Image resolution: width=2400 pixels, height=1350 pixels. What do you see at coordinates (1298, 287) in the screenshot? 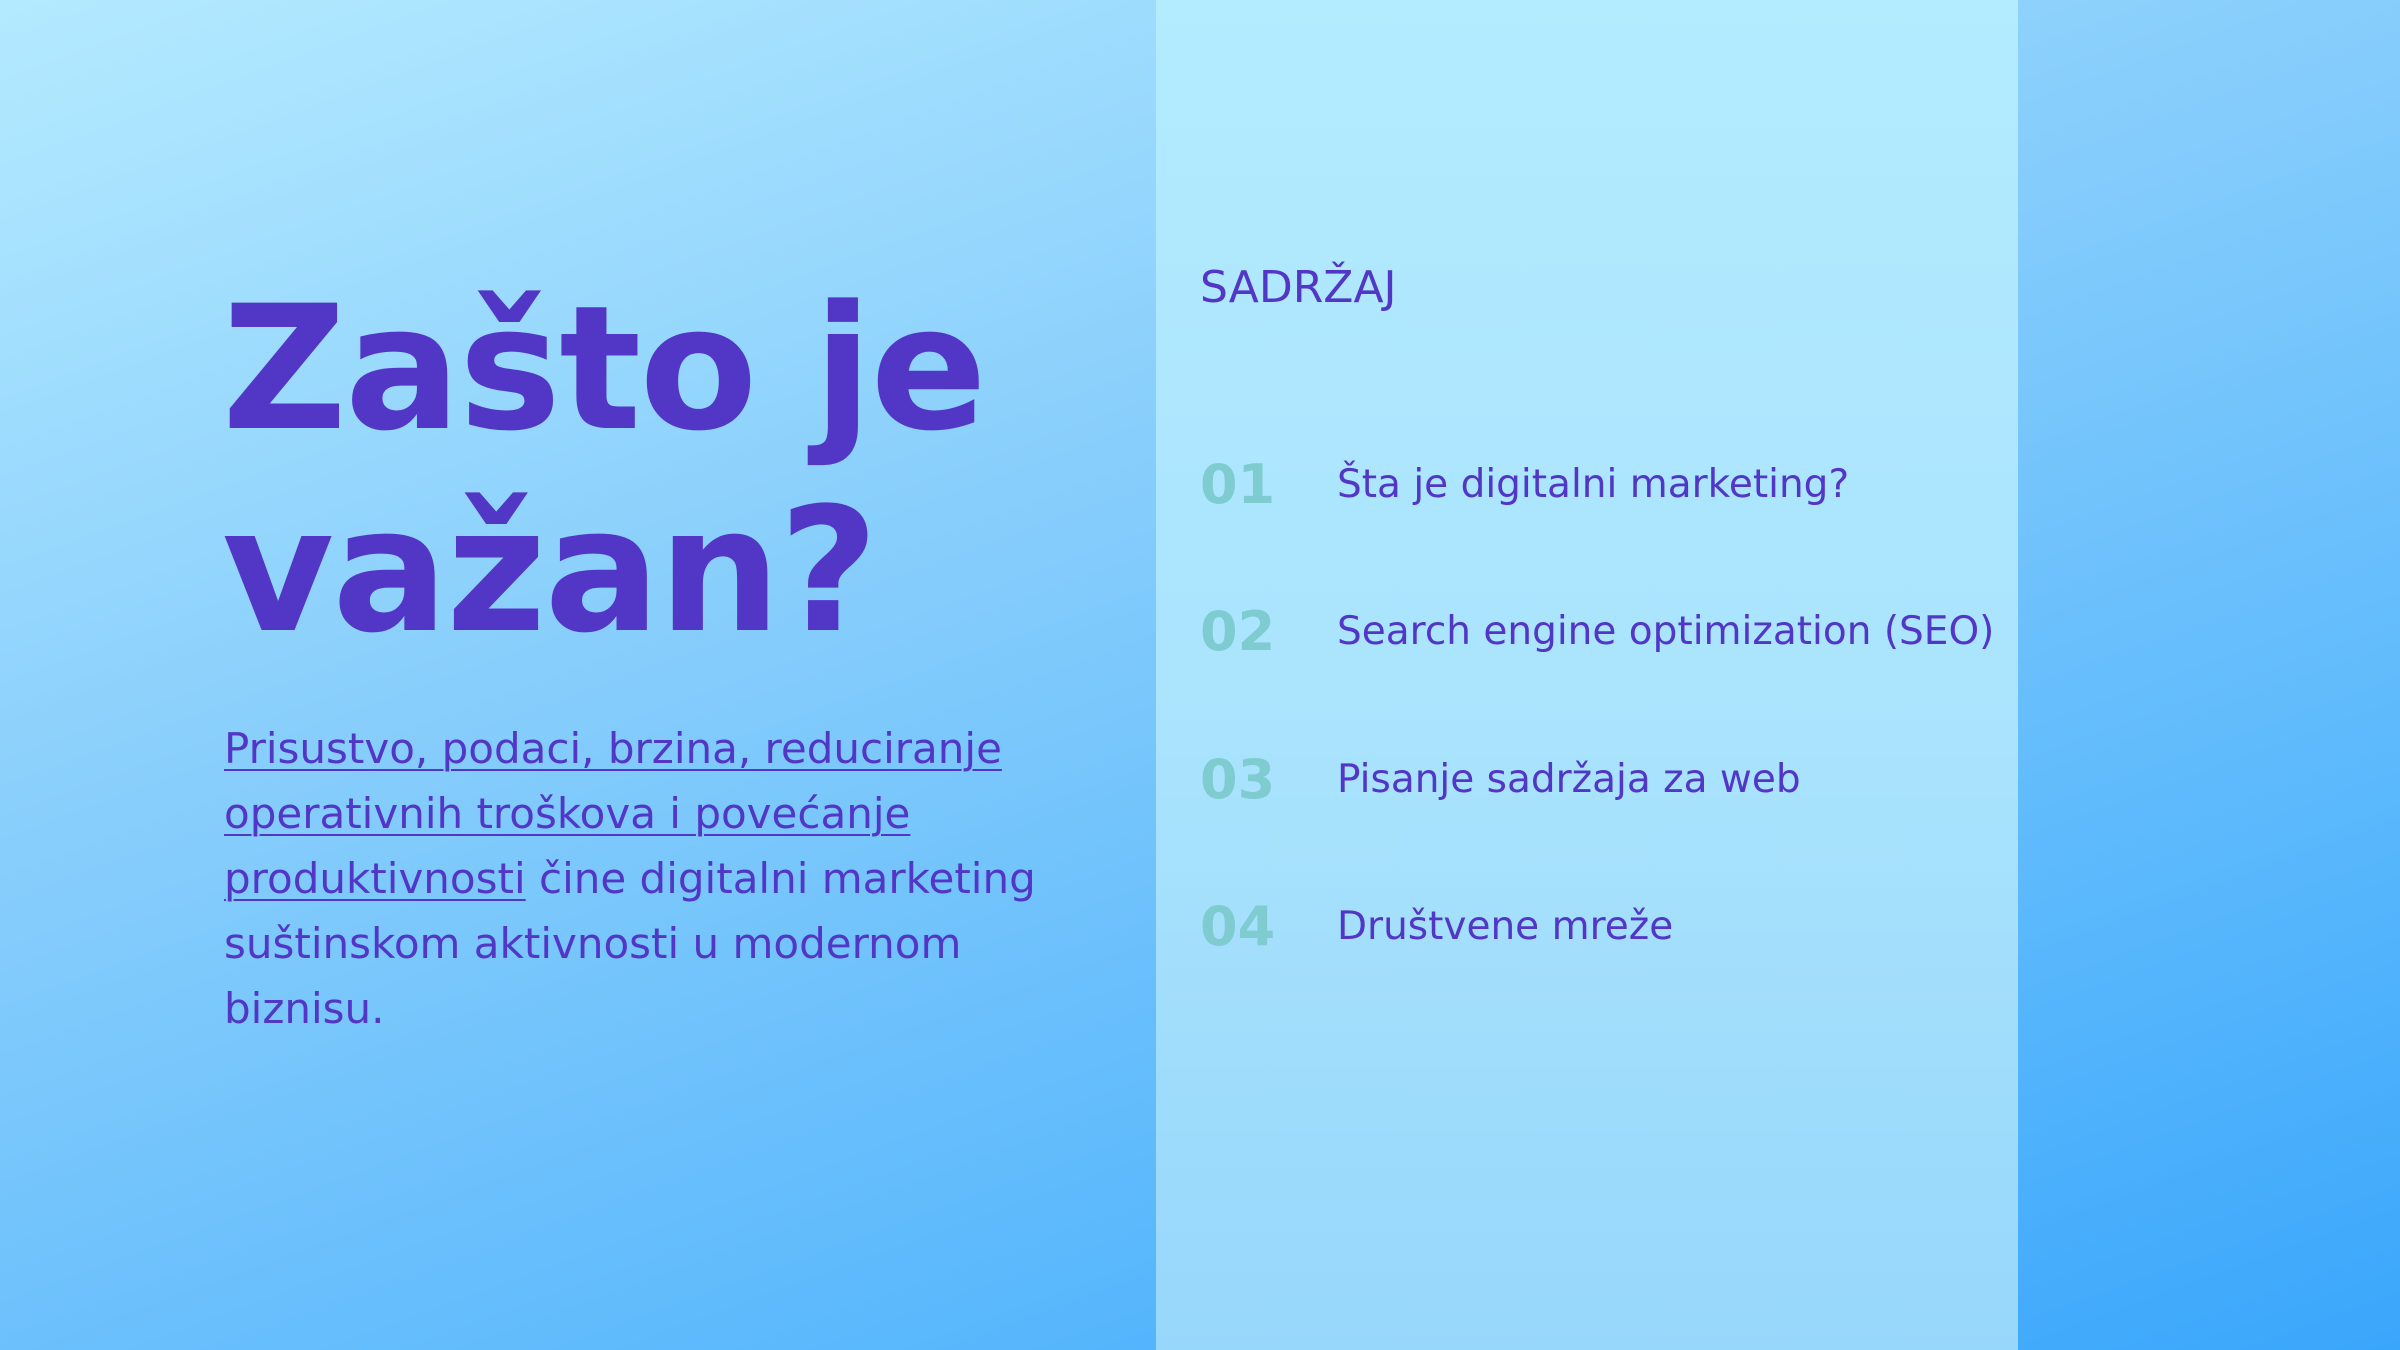
I see `toc-heading: SADRŽAJ` at bounding box center [1298, 287].